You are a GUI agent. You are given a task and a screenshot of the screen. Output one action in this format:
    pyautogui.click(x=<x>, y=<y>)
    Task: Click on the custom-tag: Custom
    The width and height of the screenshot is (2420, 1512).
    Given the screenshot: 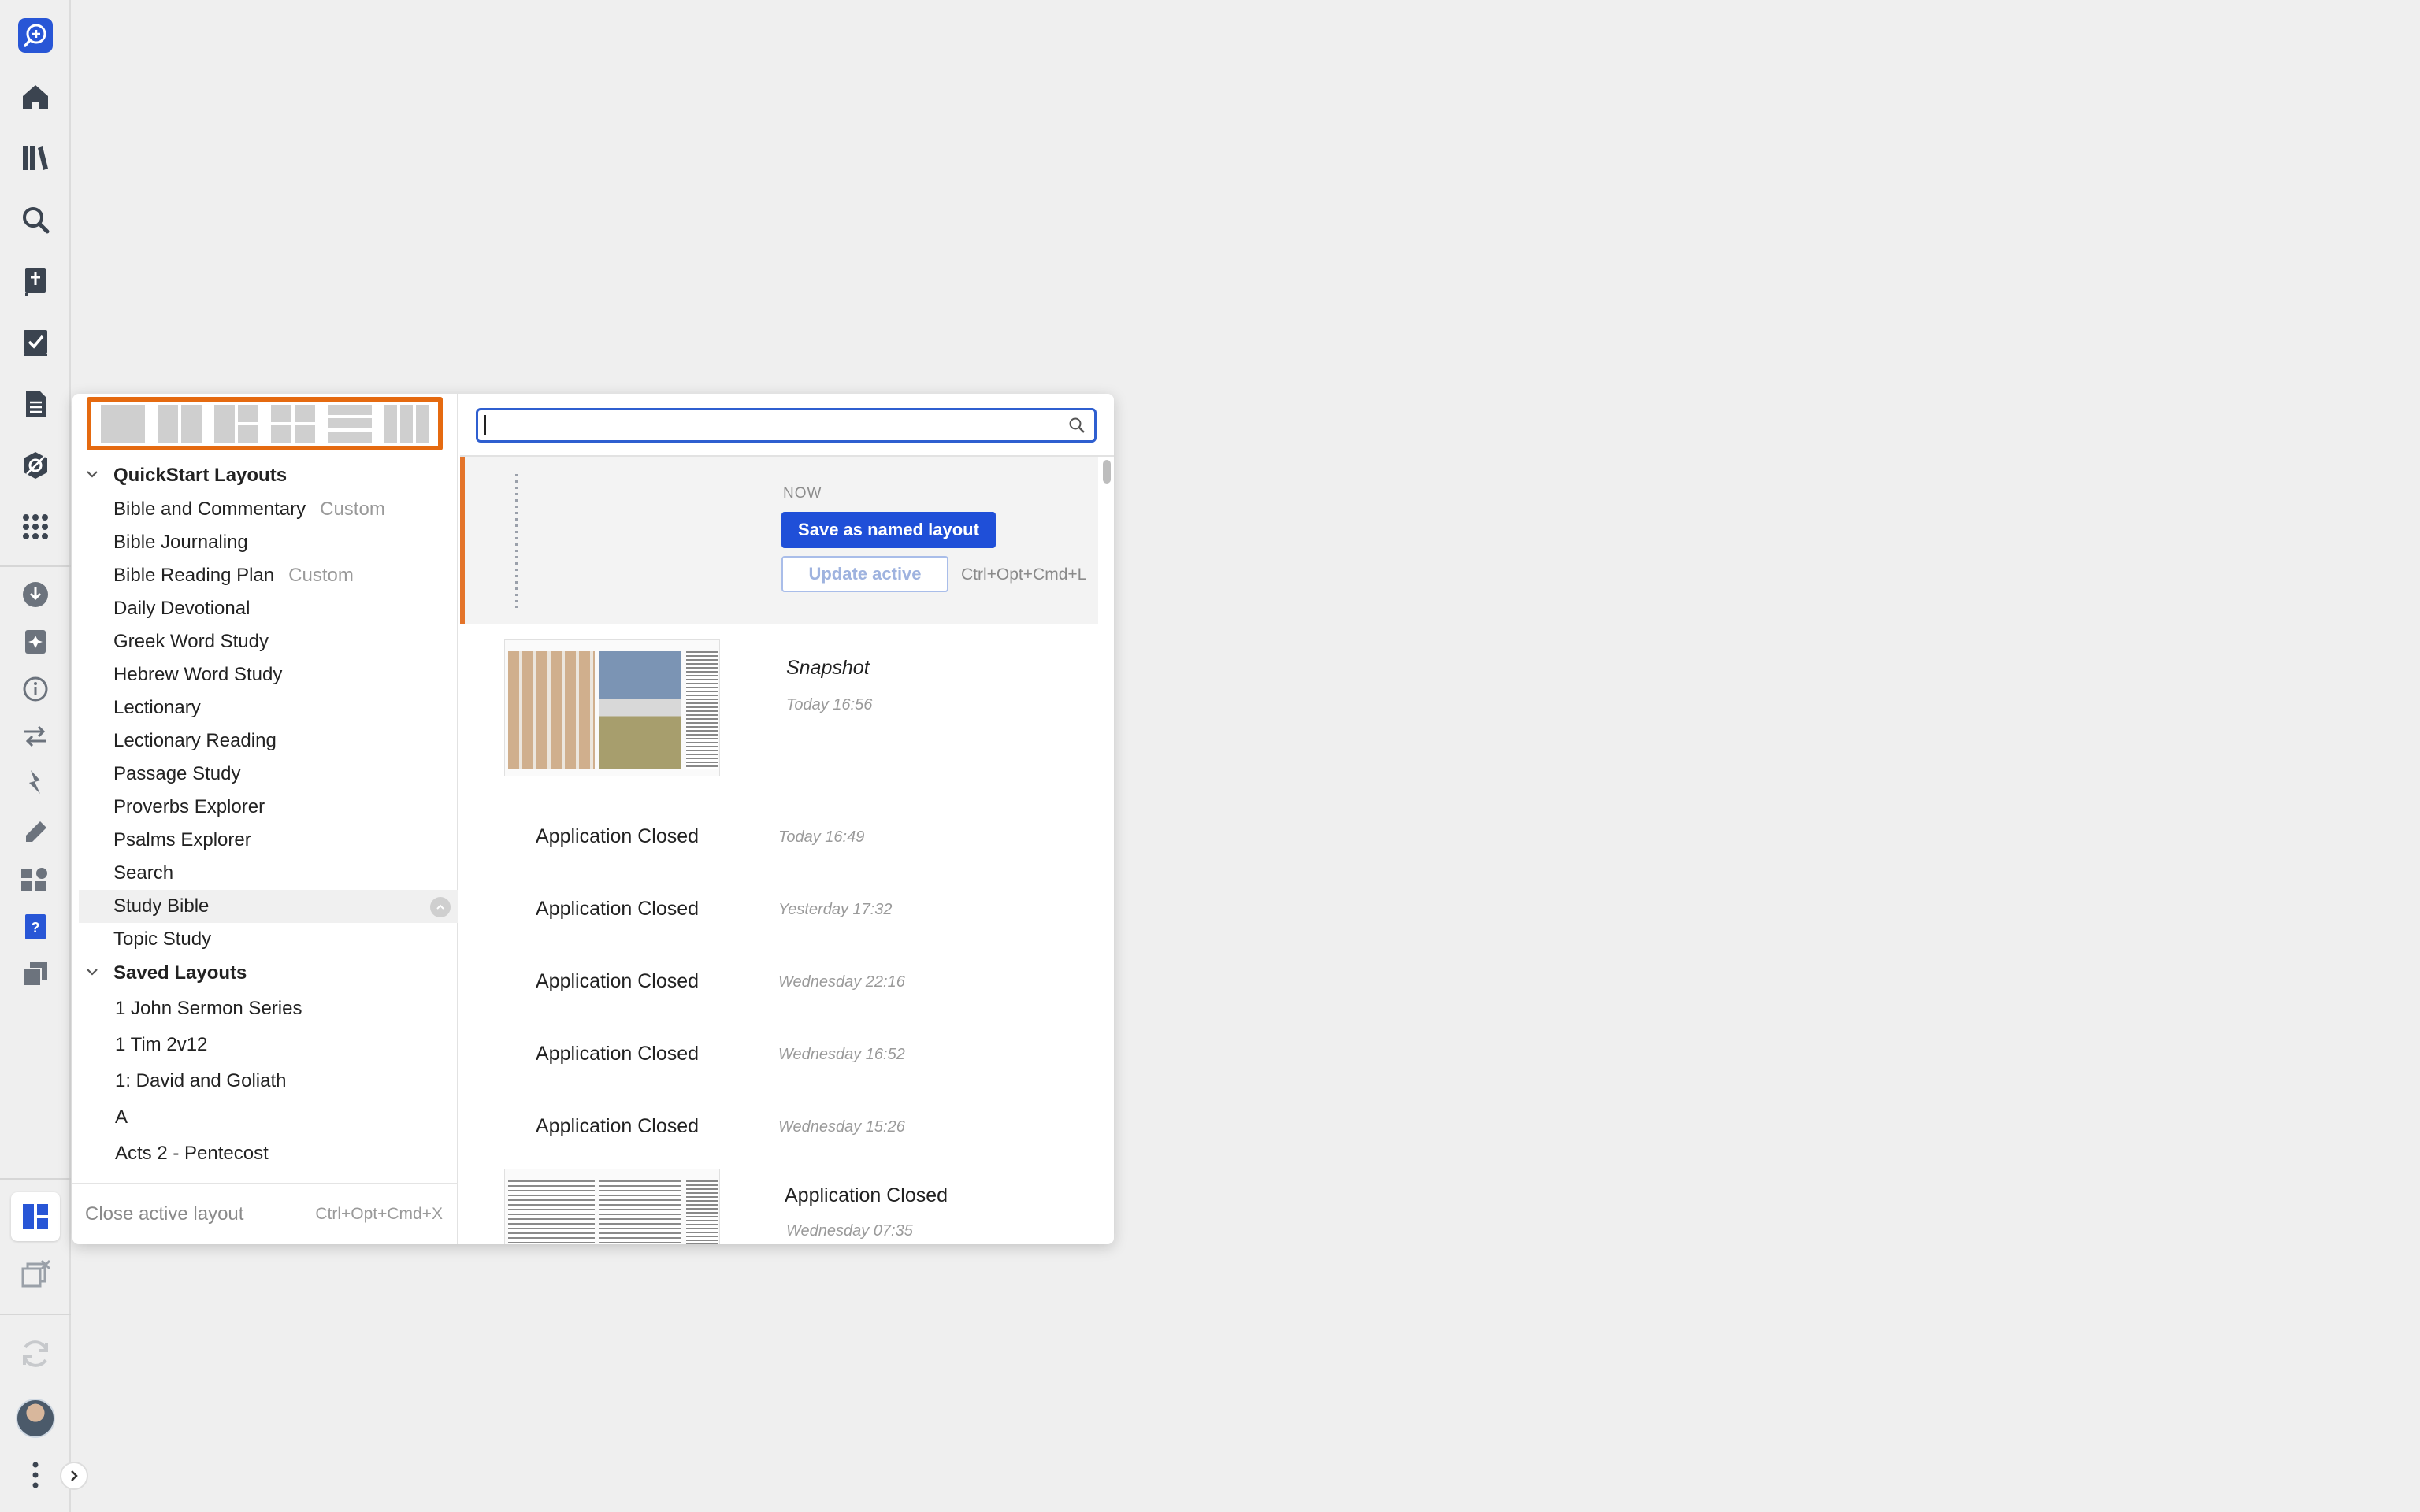 What is the action you would take?
    pyautogui.click(x=352, y=509)
    